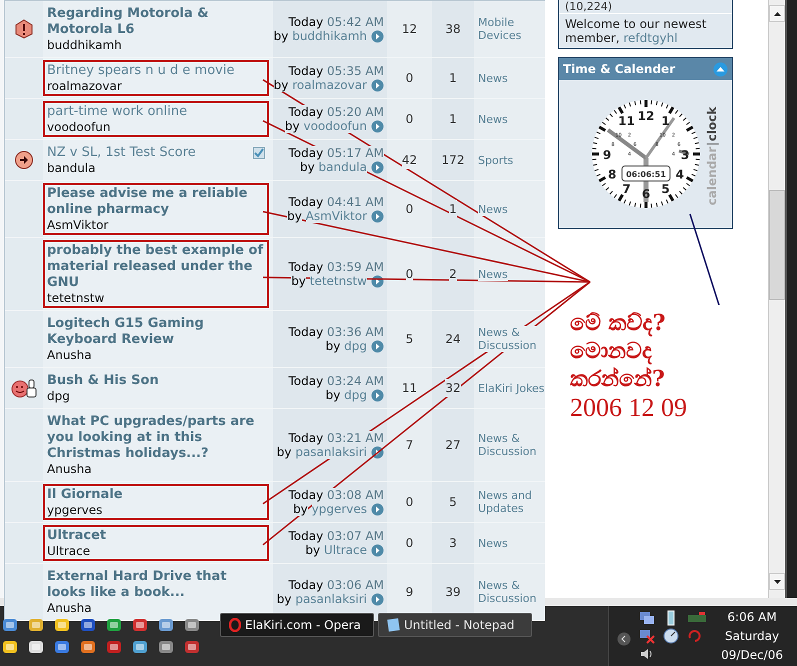 The image size is (797, 666). I want to click on views-count: 1, so click(453, 209).